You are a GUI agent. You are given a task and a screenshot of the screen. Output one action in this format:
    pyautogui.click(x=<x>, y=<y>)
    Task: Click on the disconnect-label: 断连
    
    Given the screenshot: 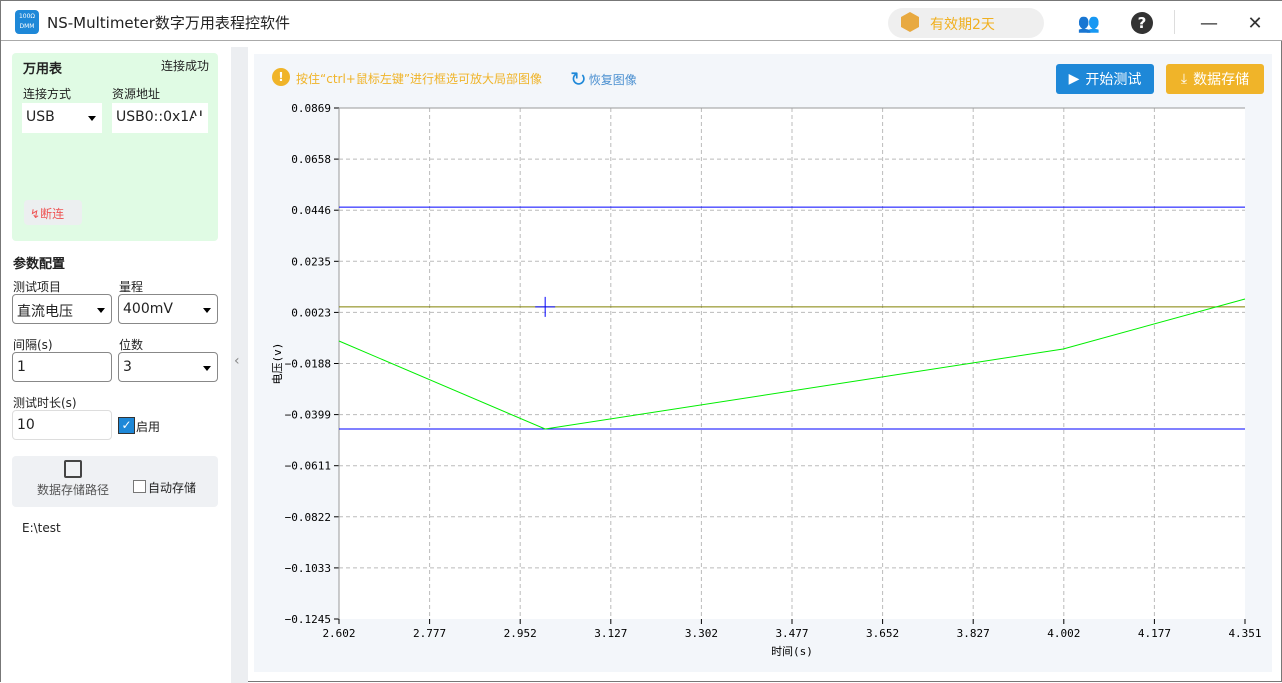 What is the action you would take?
    pyautogui.click(x=52, y=214)
    